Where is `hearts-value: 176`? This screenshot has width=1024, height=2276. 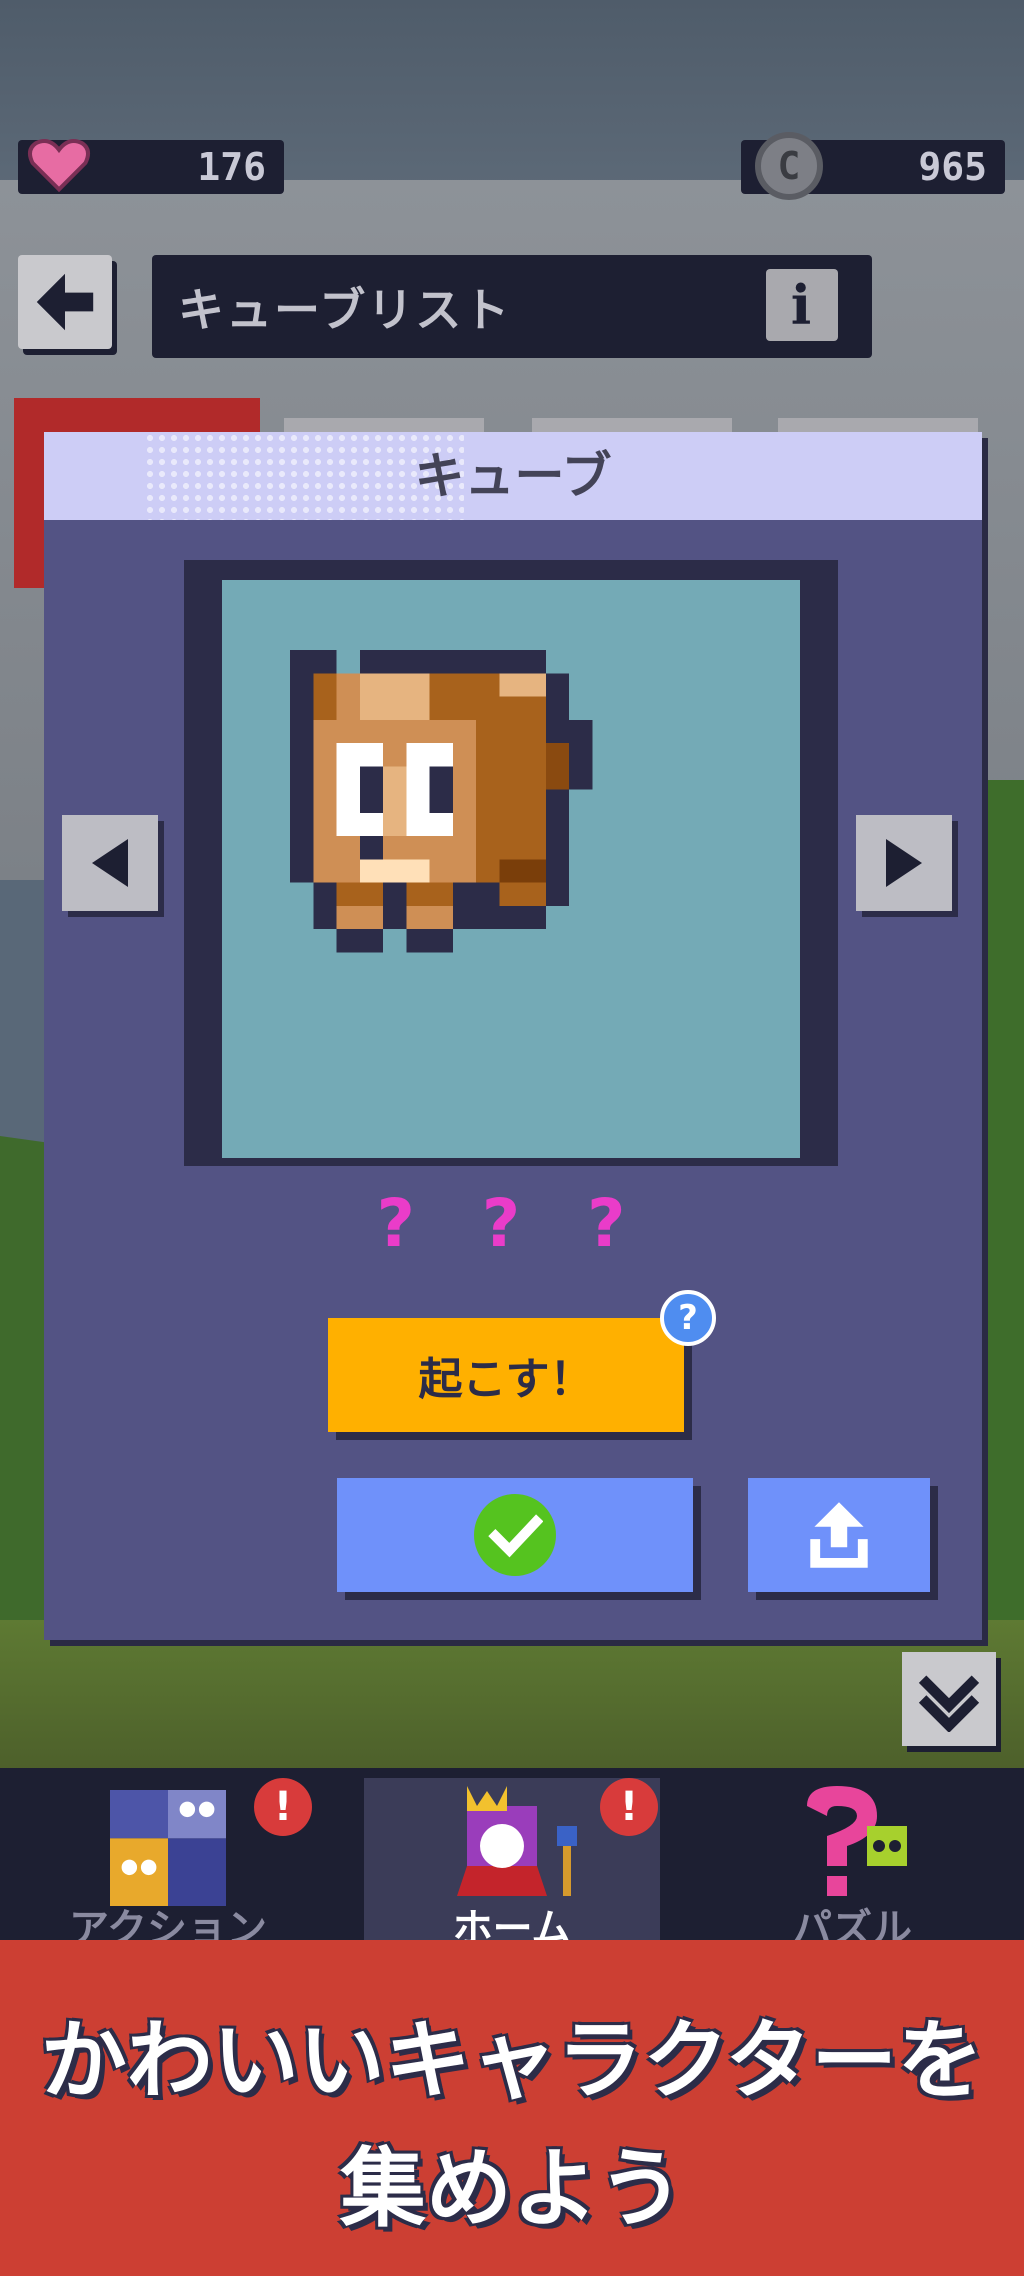 hearts-value: 176 is located at coordinates (231, 167).